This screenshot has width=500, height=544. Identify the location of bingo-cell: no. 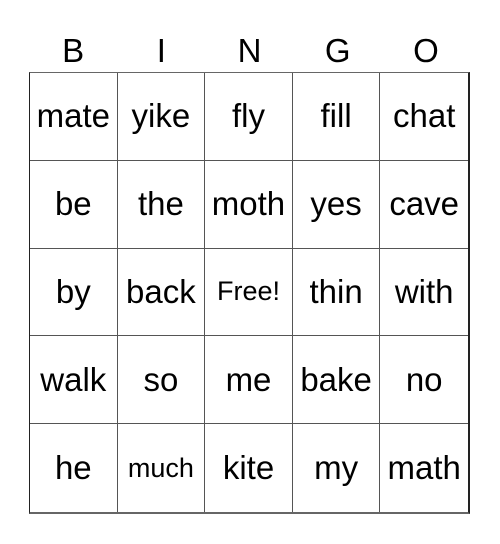
(424, 380).